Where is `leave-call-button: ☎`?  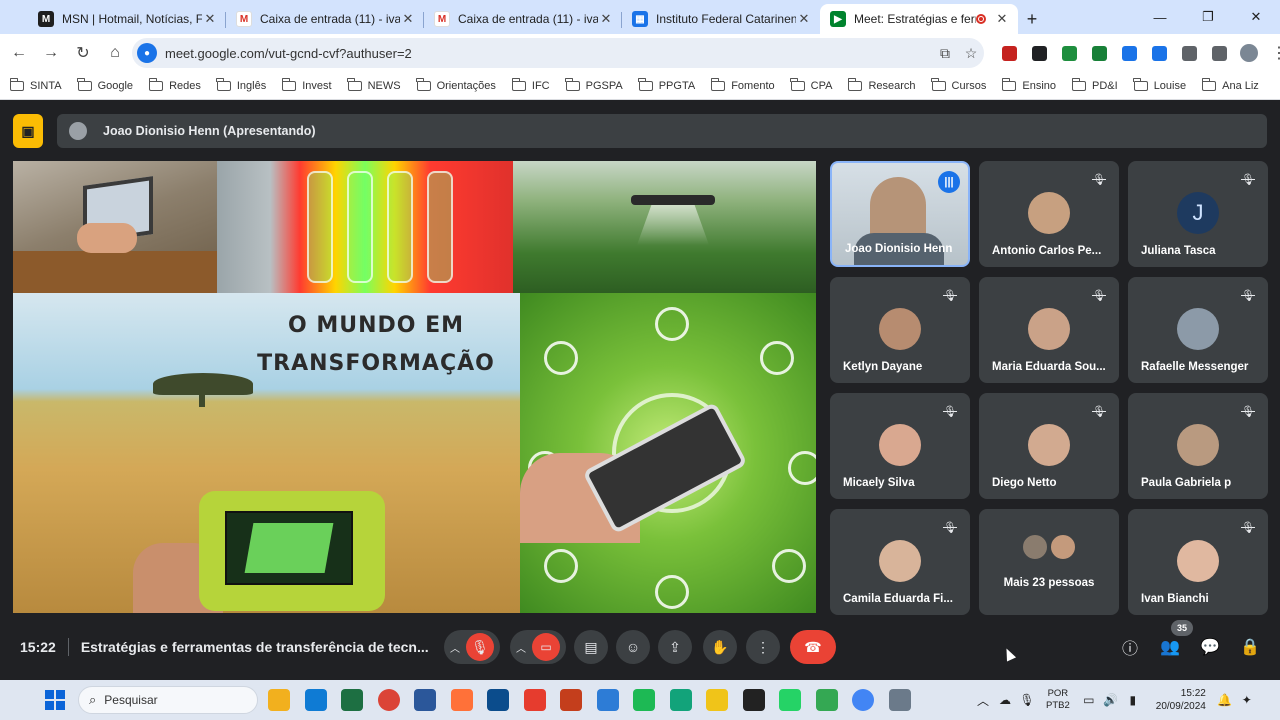
leave-call-button: ☎ is located at coordinates (813, 647).